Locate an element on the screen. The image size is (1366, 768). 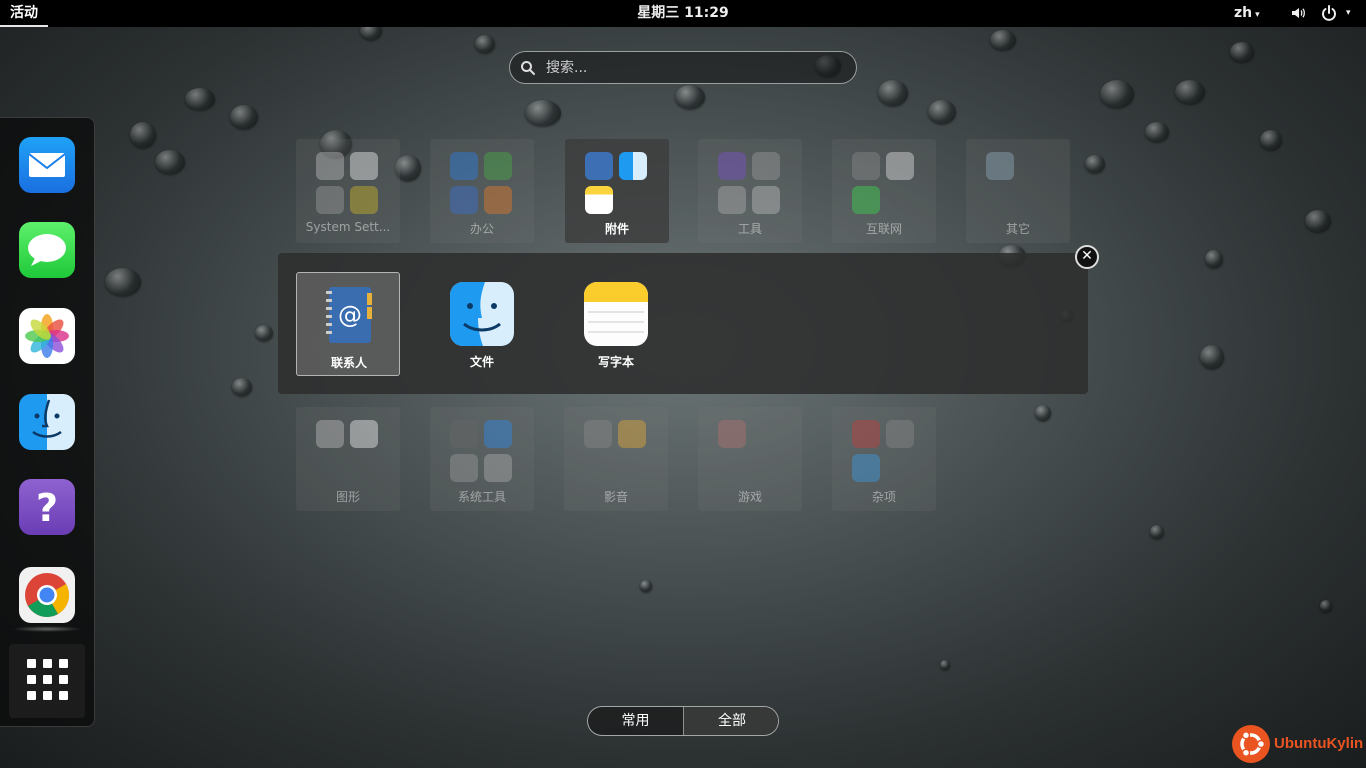
folder-label: 系统工具 is located at coordinates (481, 497).